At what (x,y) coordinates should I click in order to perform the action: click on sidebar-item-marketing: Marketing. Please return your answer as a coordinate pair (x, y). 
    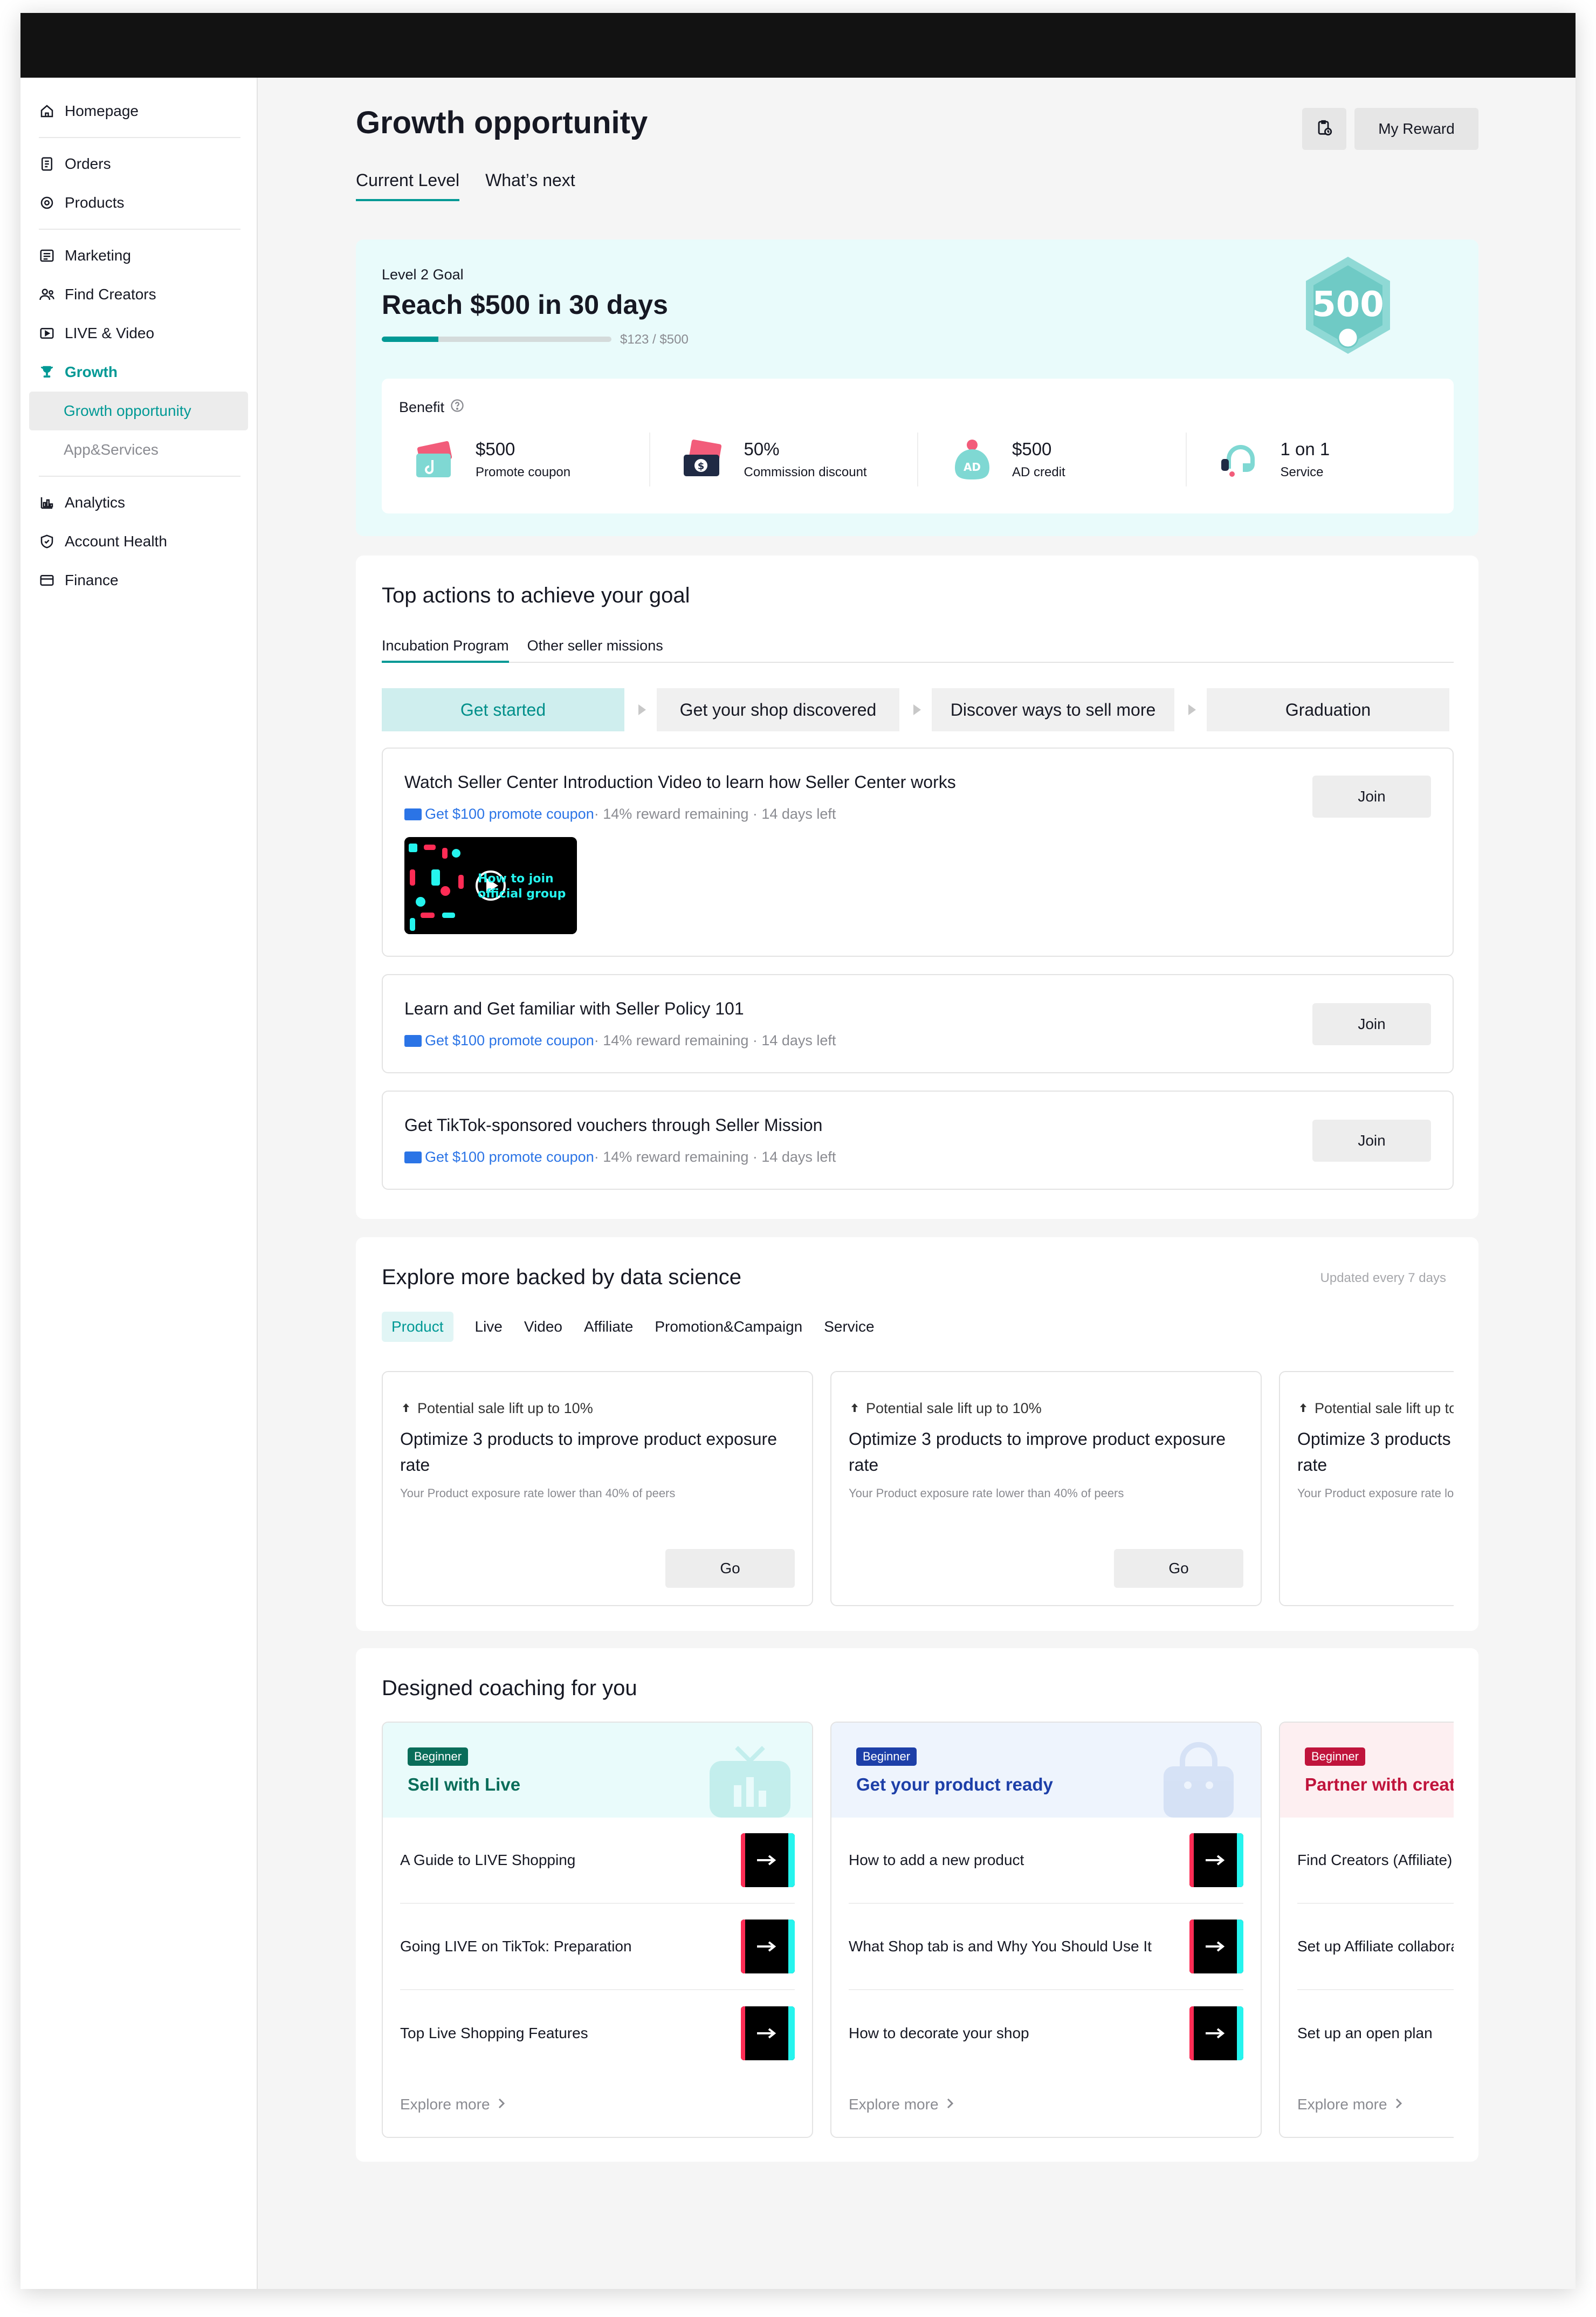
    Looking at the image, I should click on (138, 255).